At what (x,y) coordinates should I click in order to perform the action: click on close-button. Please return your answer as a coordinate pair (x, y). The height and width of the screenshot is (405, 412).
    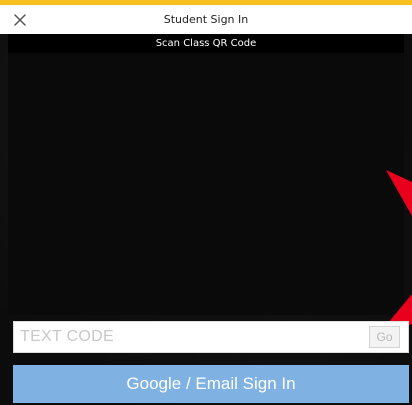
    Looking at the image, I should click on (20, 20).